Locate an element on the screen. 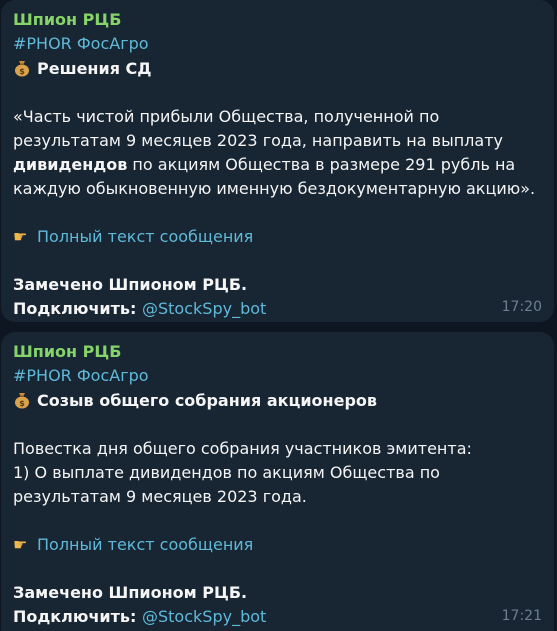 The image size is (557, 631). message-heading: $ Созыв общего собрания акционеров is located at coordinates (278, 400).